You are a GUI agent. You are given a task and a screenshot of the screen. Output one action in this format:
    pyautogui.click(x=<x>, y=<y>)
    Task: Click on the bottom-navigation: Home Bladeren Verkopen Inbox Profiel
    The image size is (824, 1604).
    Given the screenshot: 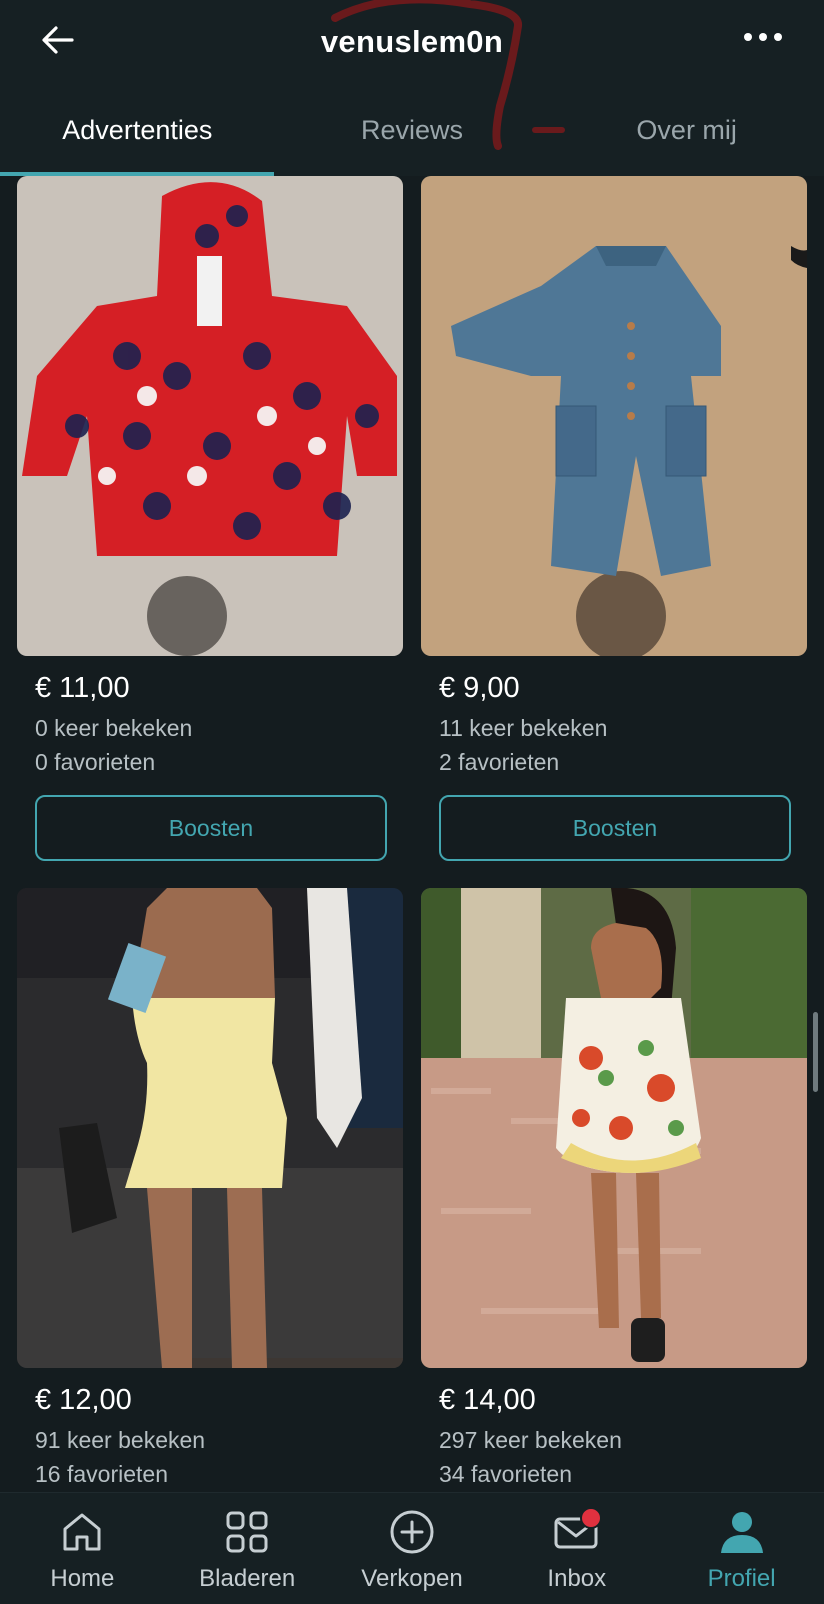 What is the action you would take?
    pyautogui.click(x=412, y=1548)
    